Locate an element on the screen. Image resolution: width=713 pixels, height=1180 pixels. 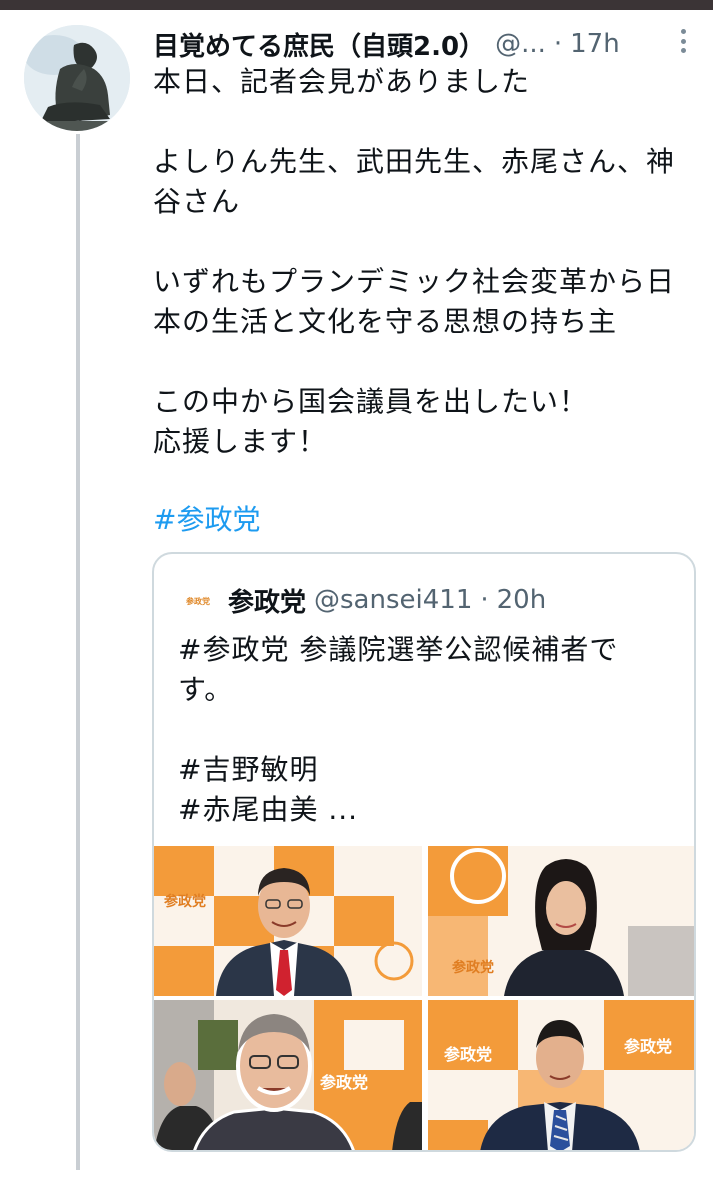
logo-text: 参政党 is located at coordinates (197, 601).